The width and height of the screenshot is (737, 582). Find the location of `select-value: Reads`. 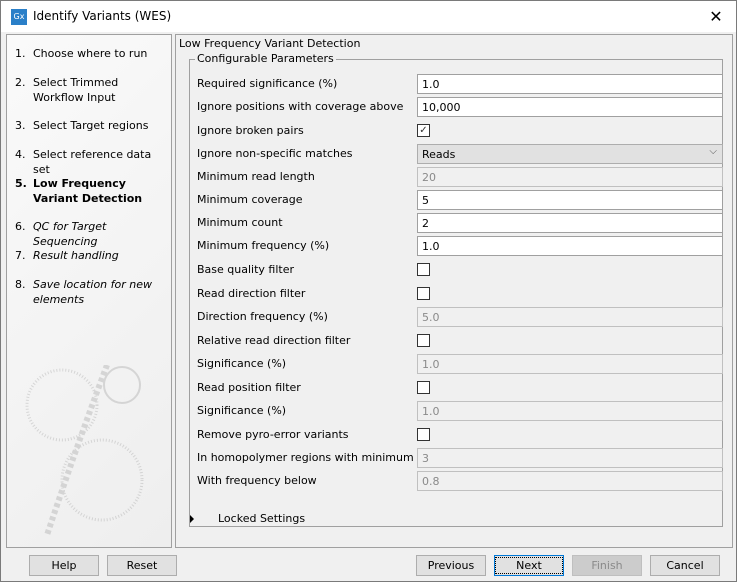

select-value: Reads is located at coordinates (439, 154).